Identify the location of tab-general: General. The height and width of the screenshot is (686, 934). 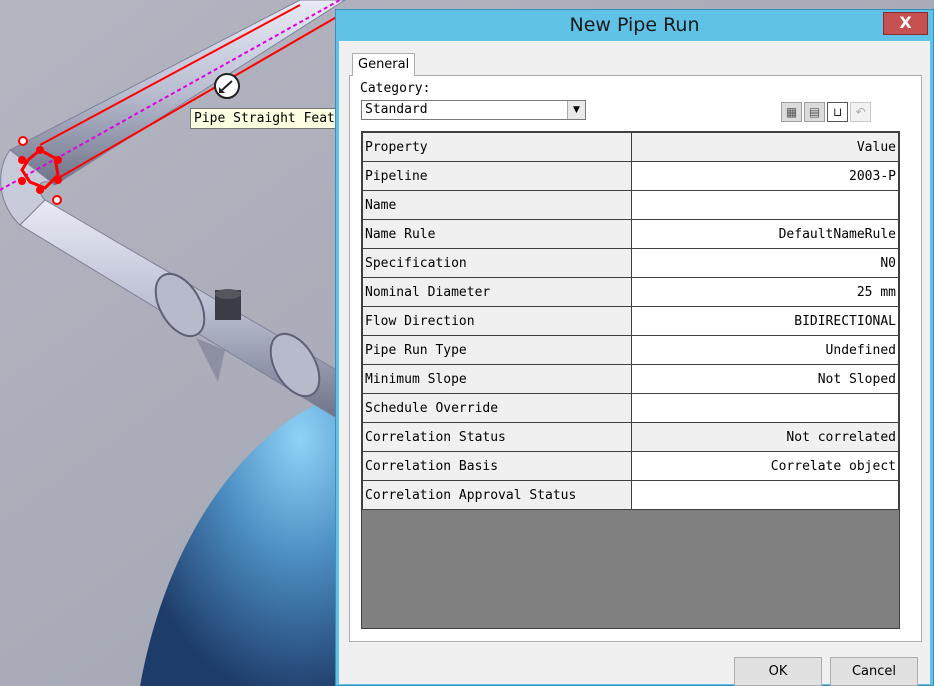
(384, 64).